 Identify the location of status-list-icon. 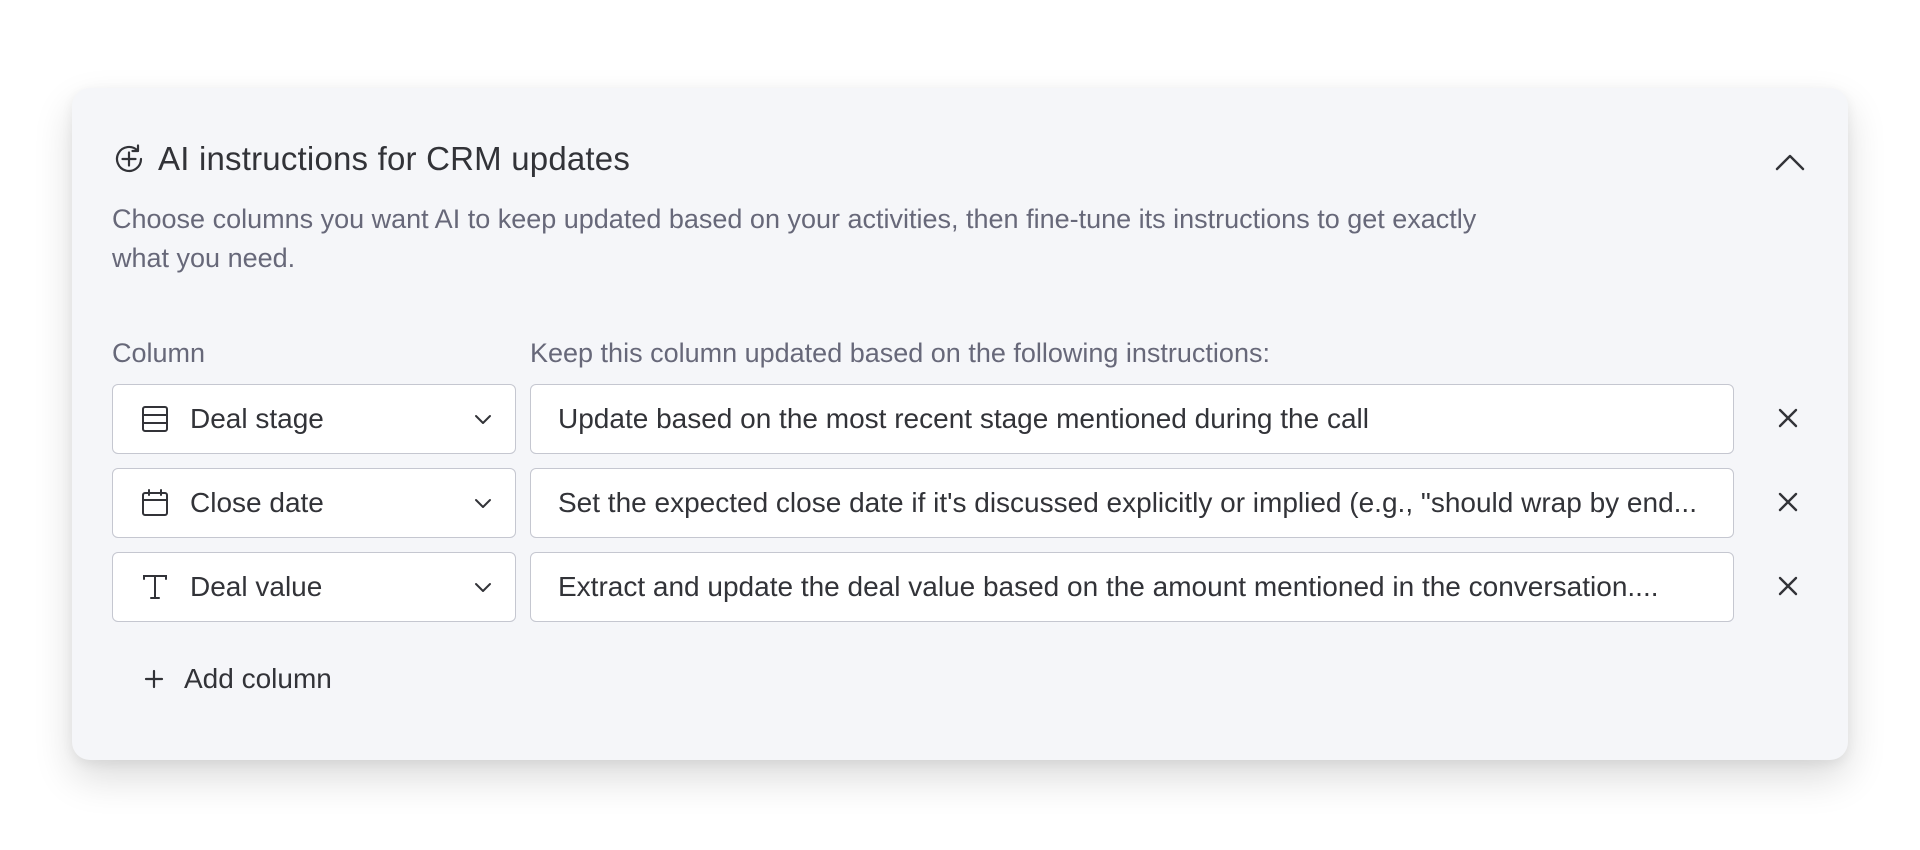
(155, 419).